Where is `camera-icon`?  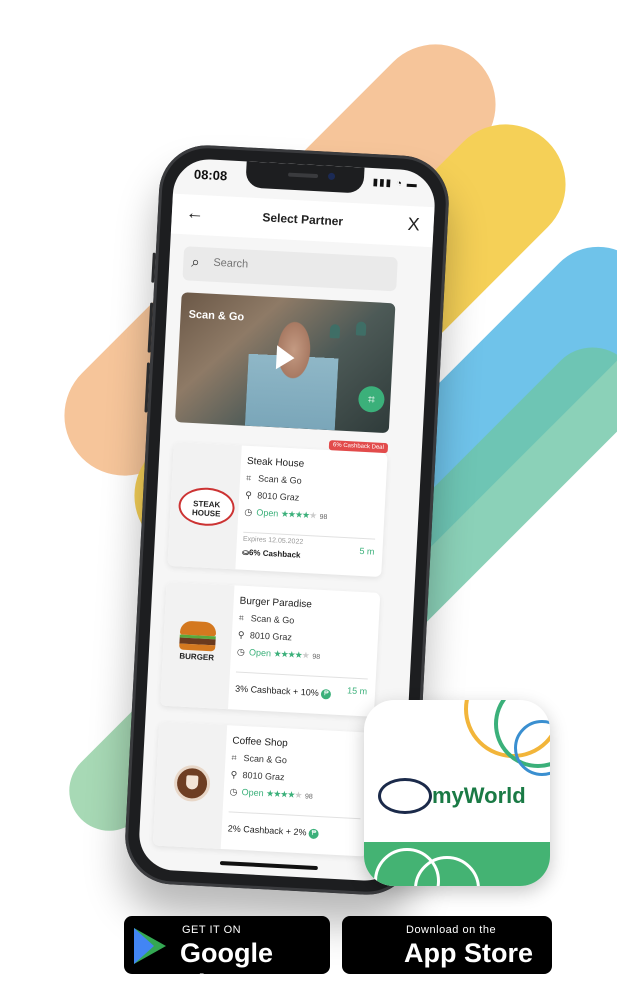
camera-icon is located at coordinates (331, 176).